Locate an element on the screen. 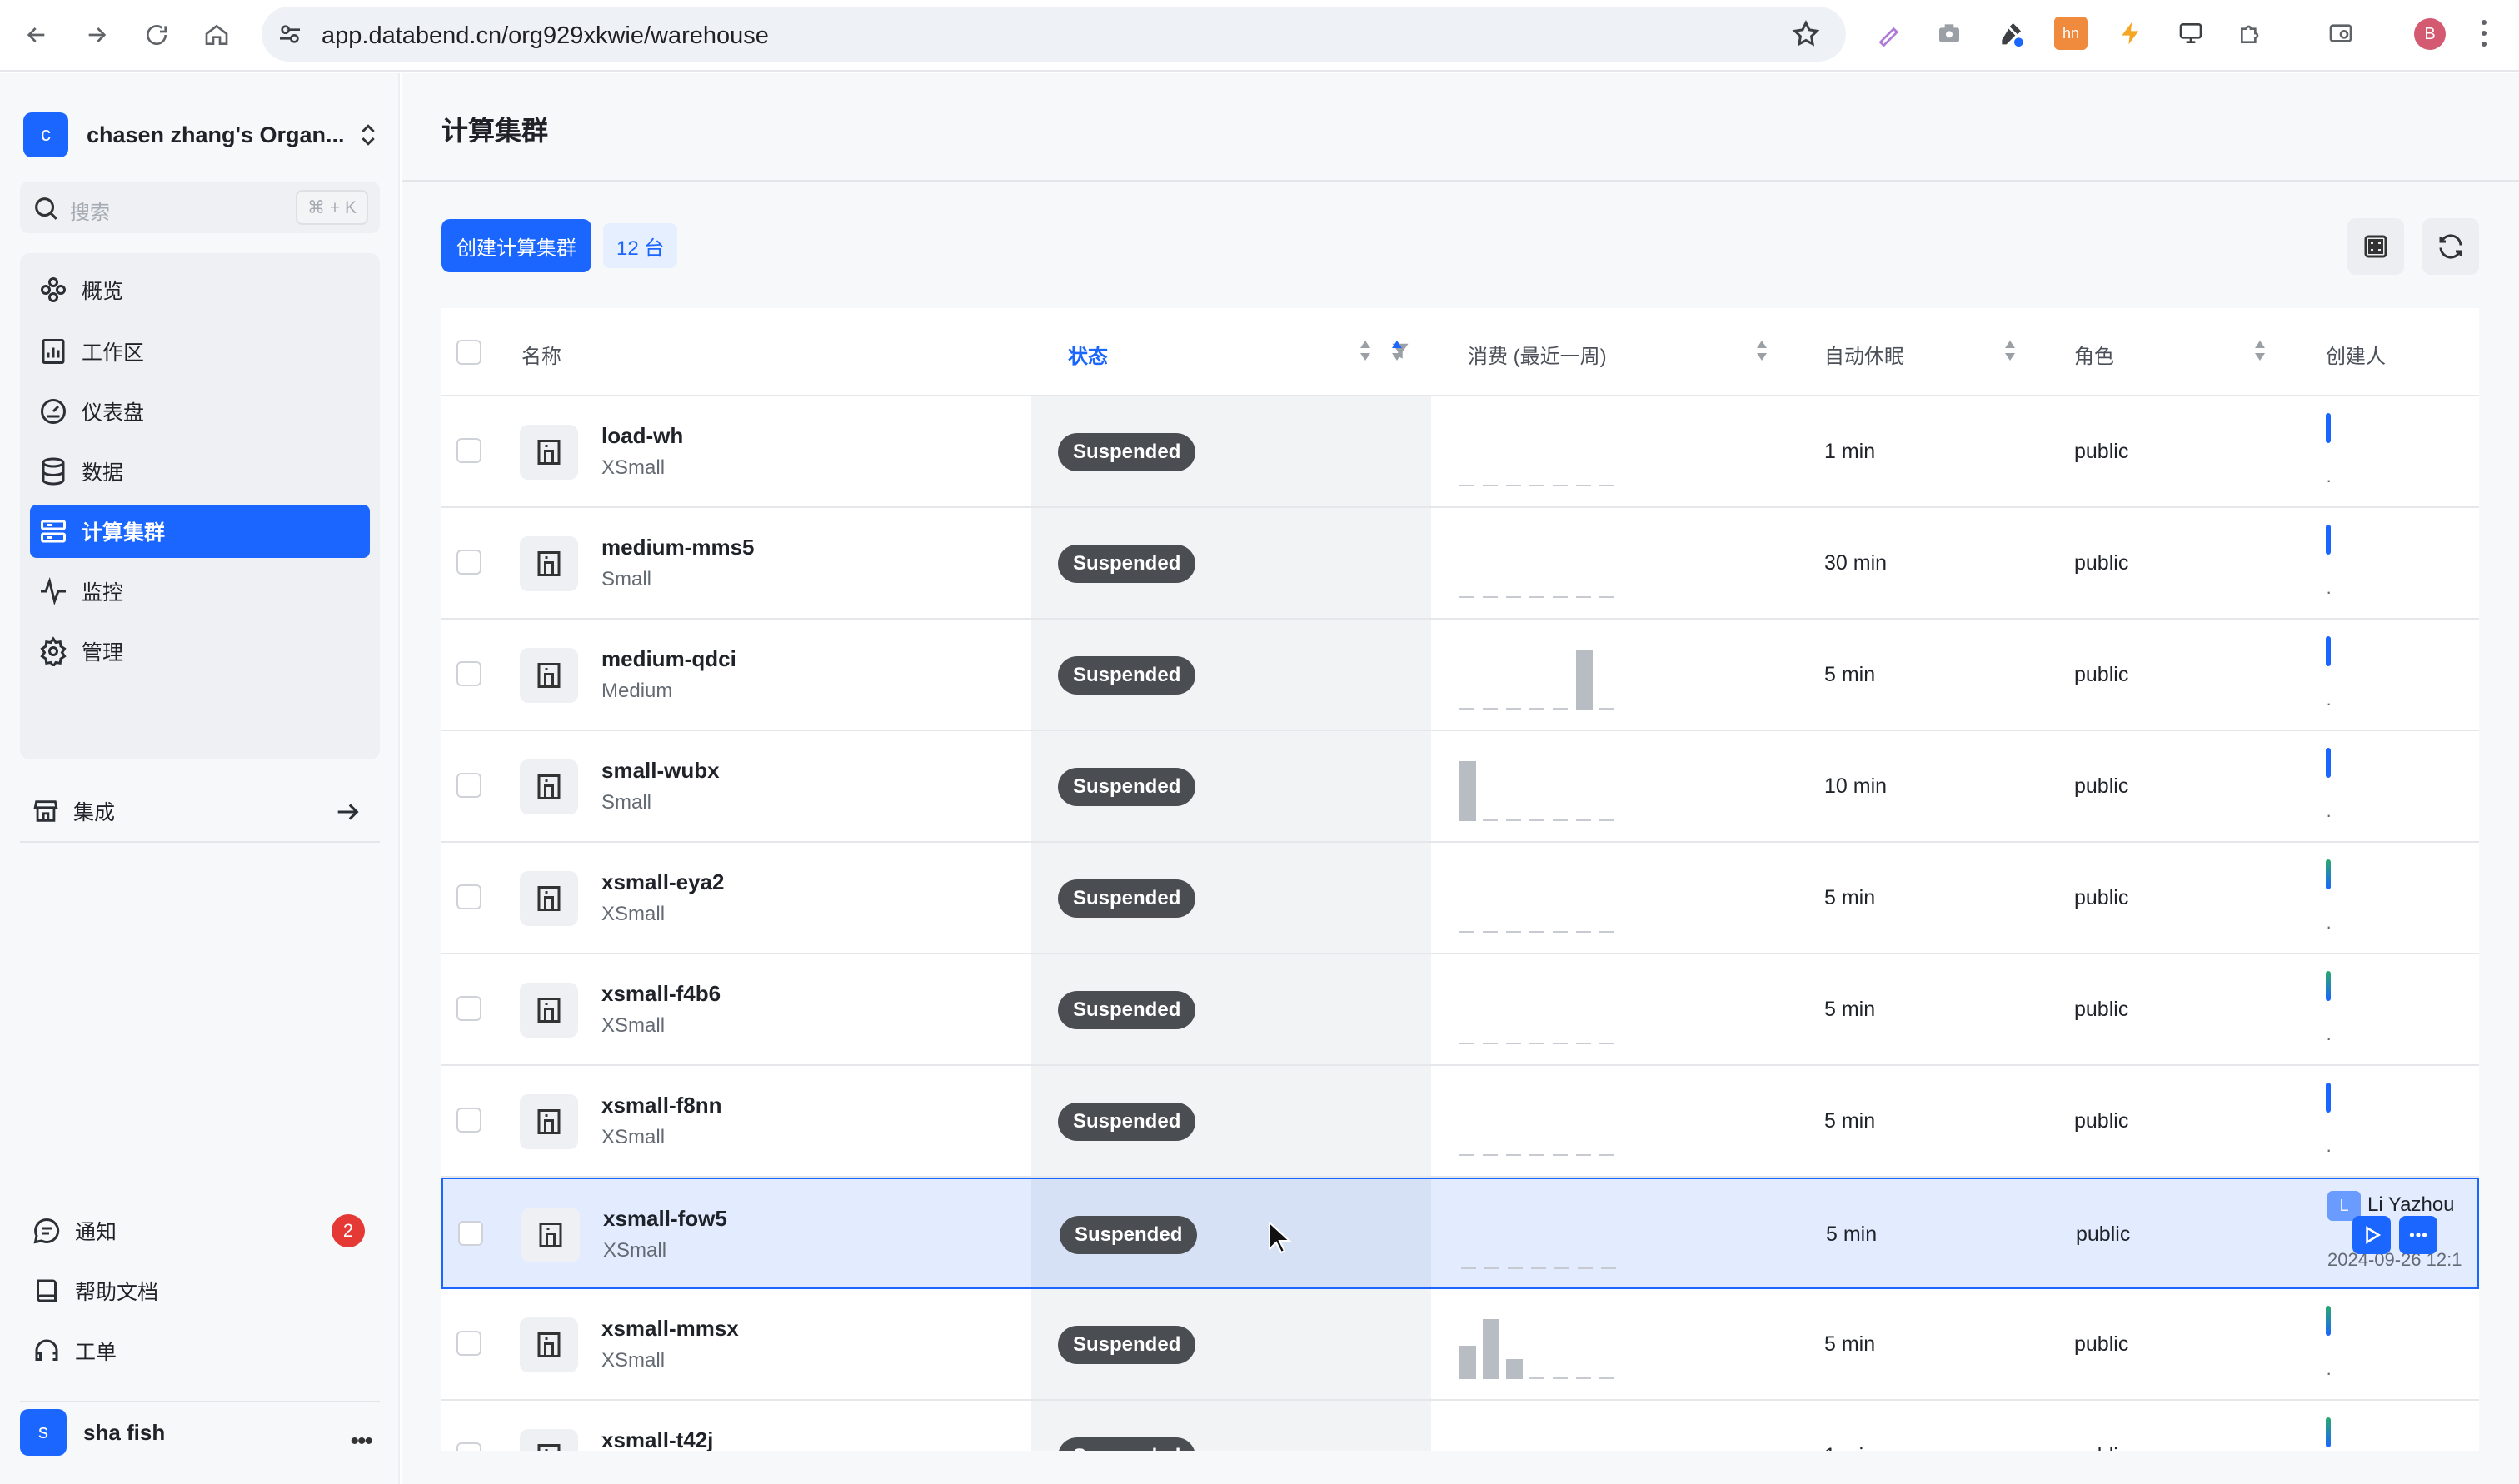 The height and width of the screenshot is (1484, 2519). puzzle-extensions-icon is located at coordinates (2250, 33).